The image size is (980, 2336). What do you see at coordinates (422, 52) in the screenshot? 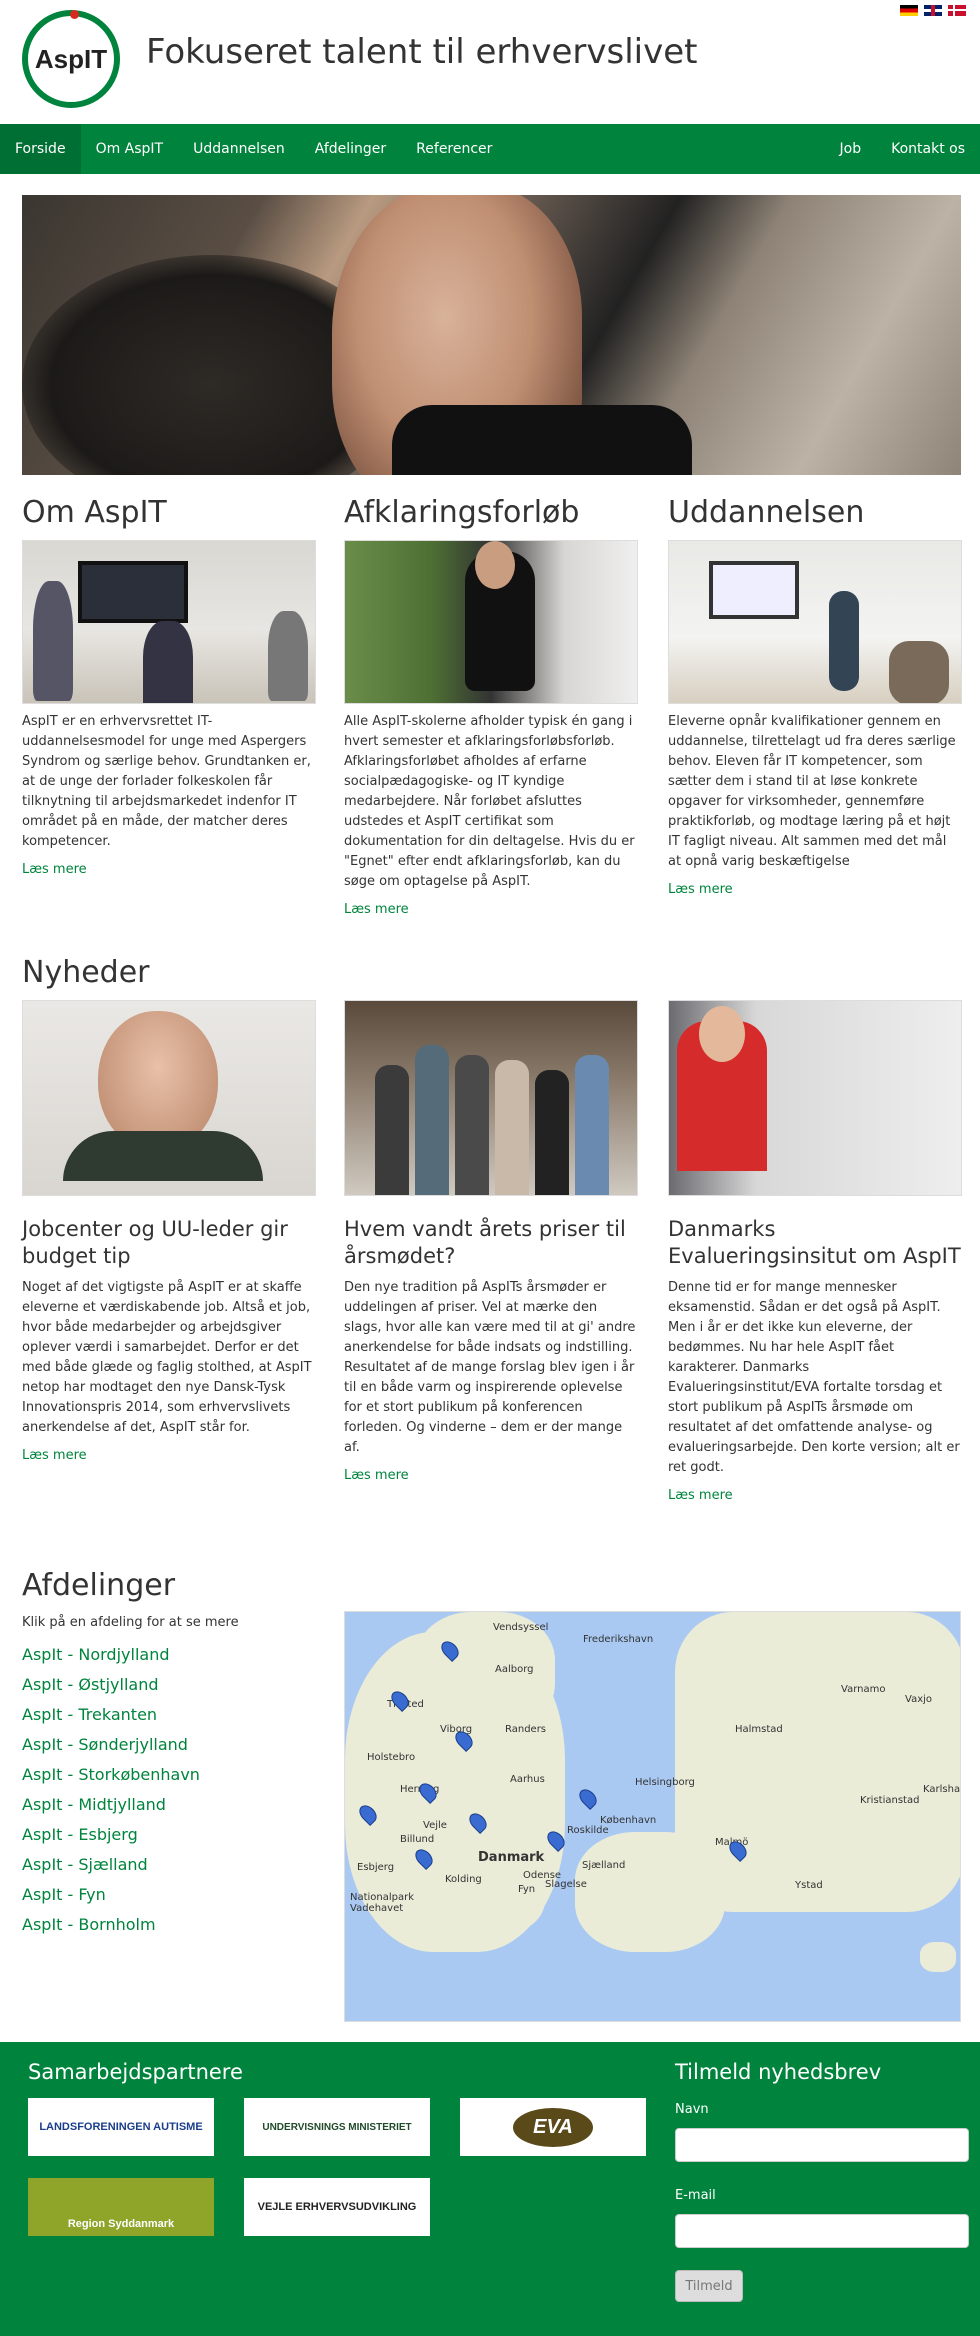
I see `site-title: Fokuseret talent til erhvervslivet` at bounding box center [422, 52].